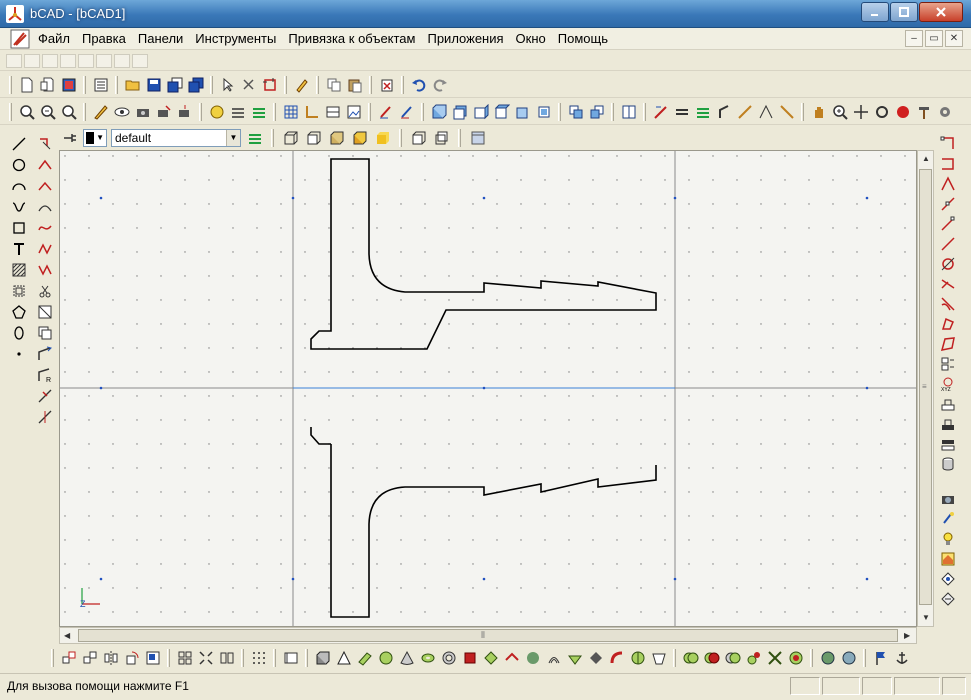 The width and height of the screenshot is (971, 700). What do you see at coordinates (332, 111) in the screenshot?
I see `snap-grid-button` at bounding box center [332, 111].